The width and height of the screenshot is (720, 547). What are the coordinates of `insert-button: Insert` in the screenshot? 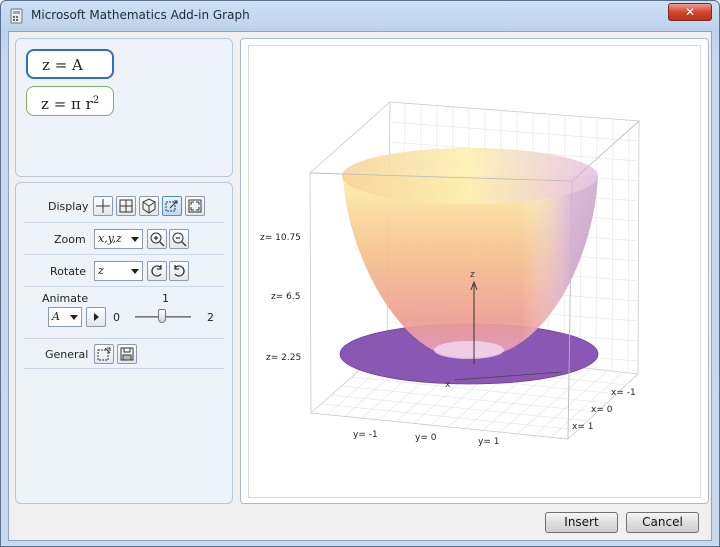 It's located at (581, 522).